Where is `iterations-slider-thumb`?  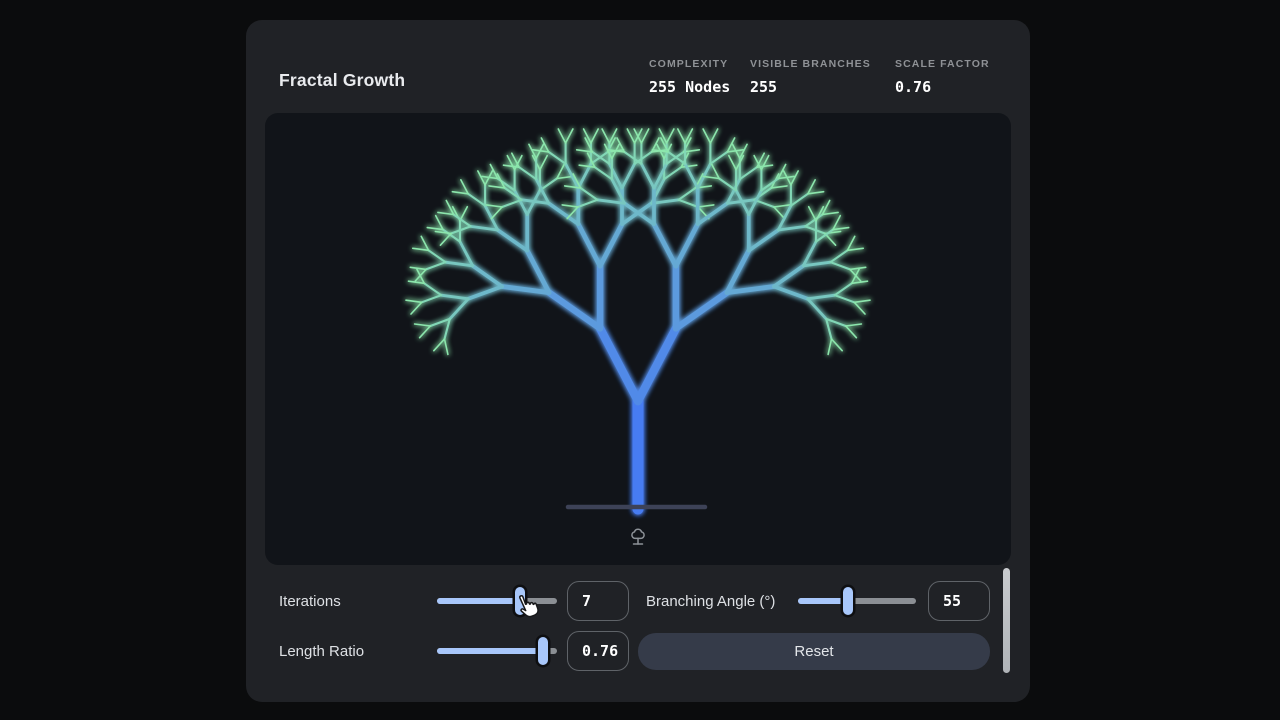
iterations-slider-thumb is located at coordinates (519, 601).